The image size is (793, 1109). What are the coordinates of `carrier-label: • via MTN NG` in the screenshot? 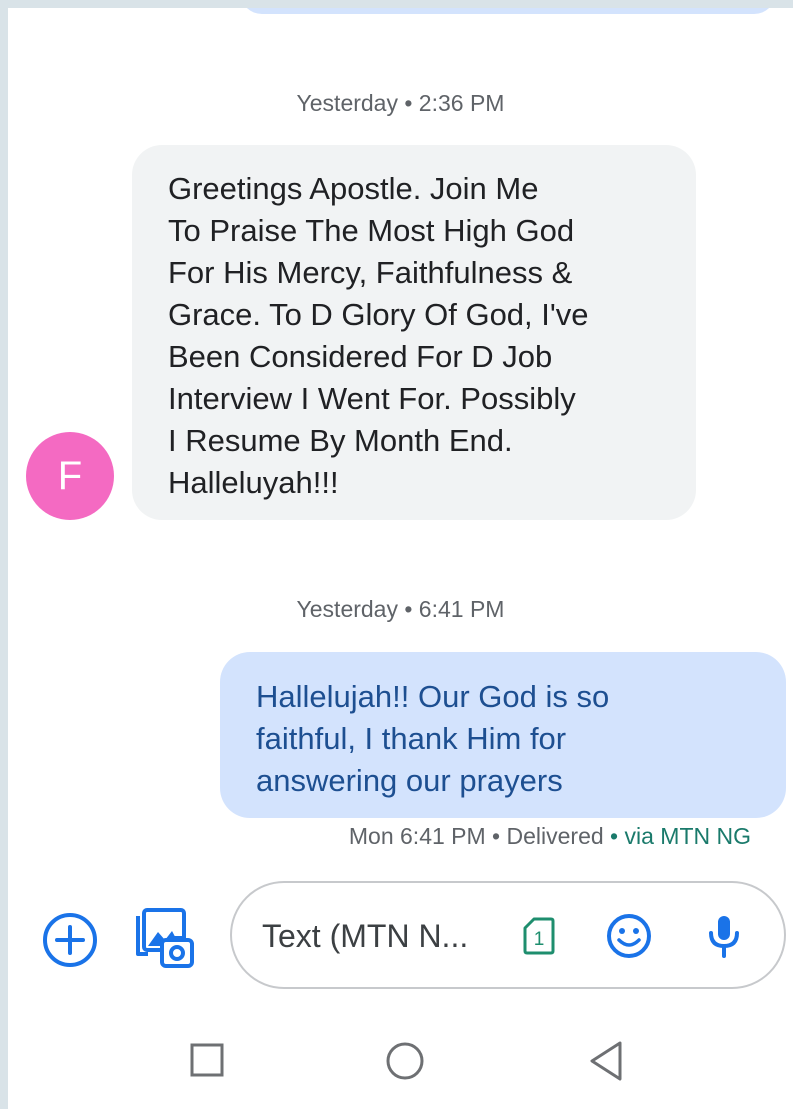 It's located at (677, 836).